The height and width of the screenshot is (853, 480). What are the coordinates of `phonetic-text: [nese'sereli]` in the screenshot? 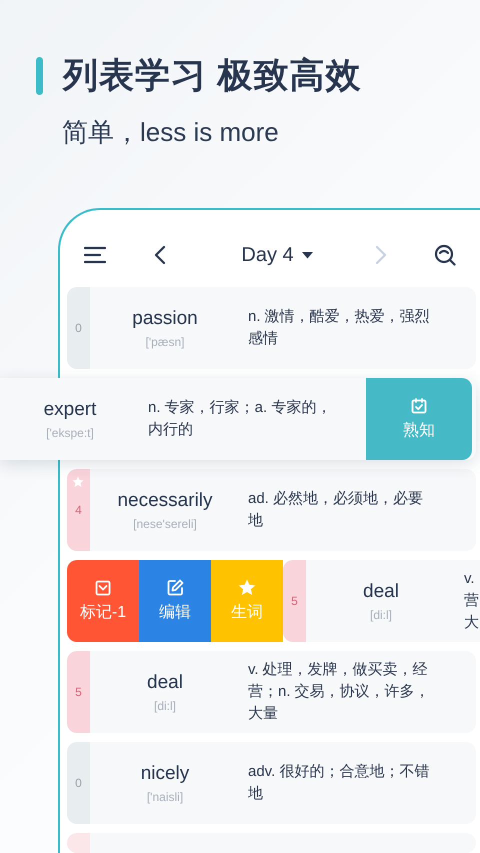 It's located at (165, 523).